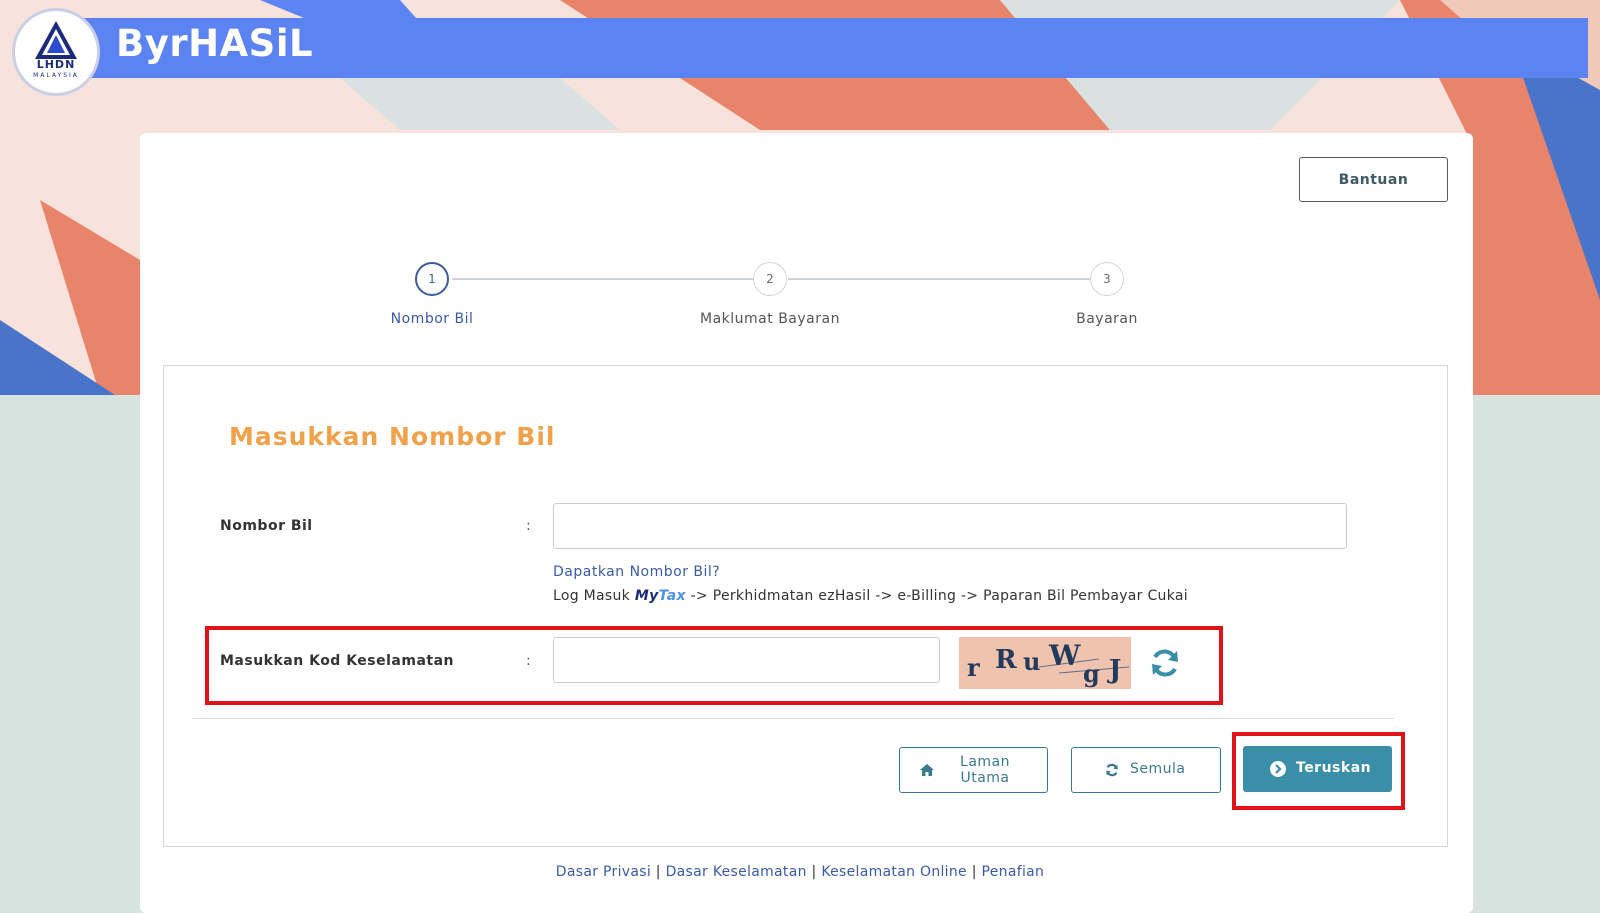 This screenshot has height=913, width=1600. What do you see at coordinates (1091, 673) in the screenshot?
I see `captcha-char: g` at bounding box center [1091, 673].